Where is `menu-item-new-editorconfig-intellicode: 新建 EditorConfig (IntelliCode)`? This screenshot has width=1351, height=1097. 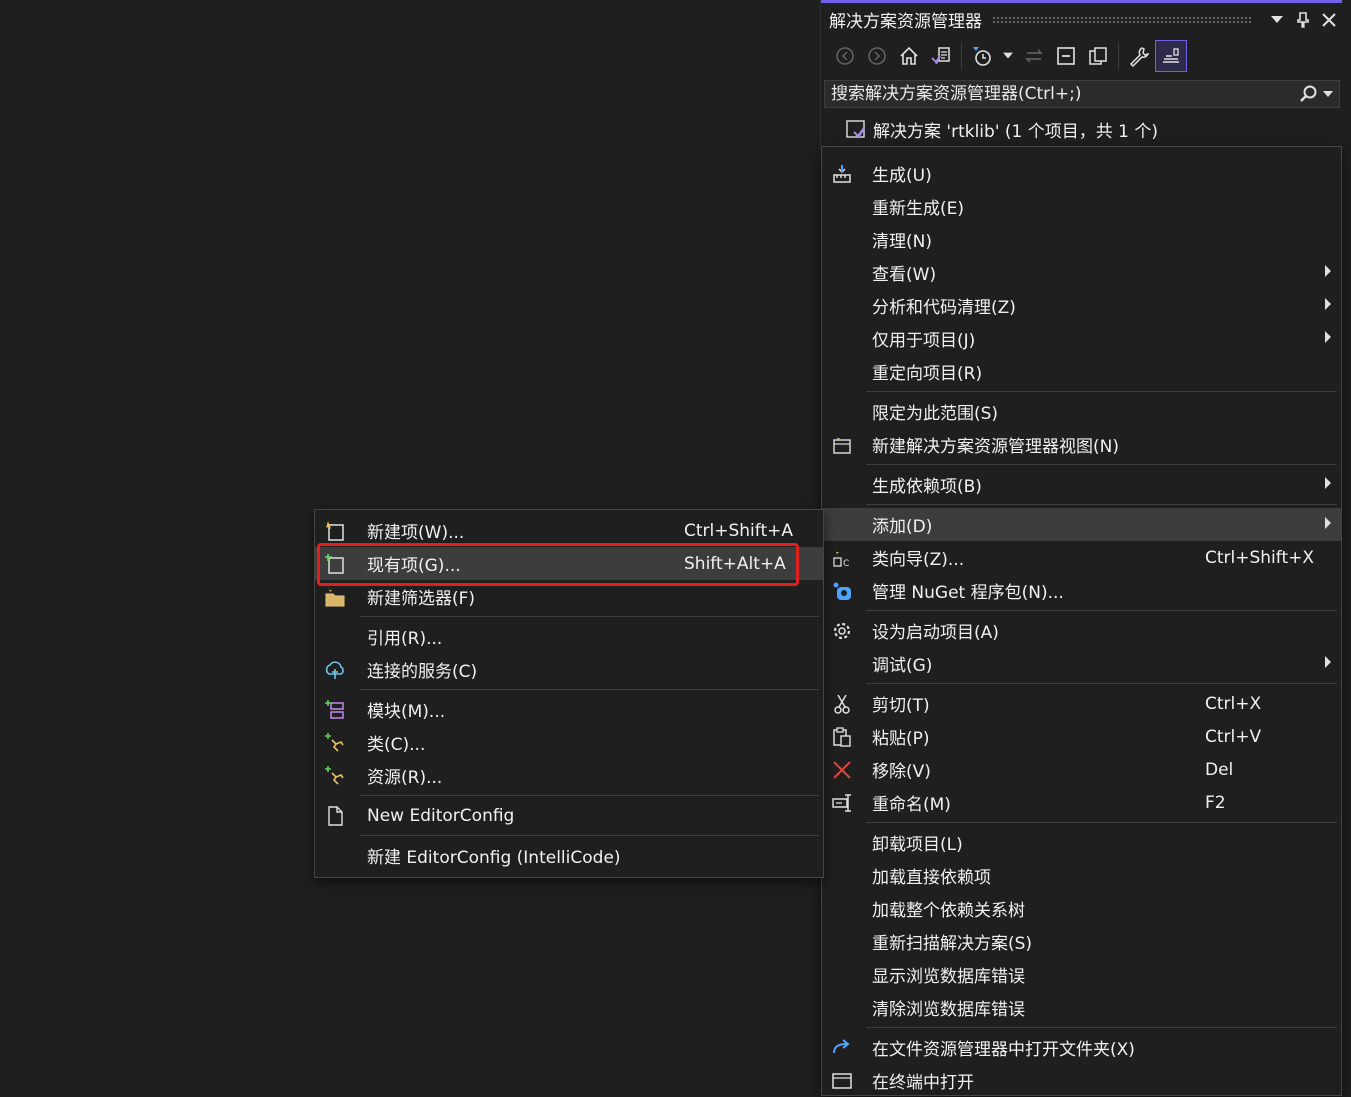 menu-item-new-editorconfig-intellicode: 新建 EditorConfig (IntelliCode) is located at coordinates (569, 855).